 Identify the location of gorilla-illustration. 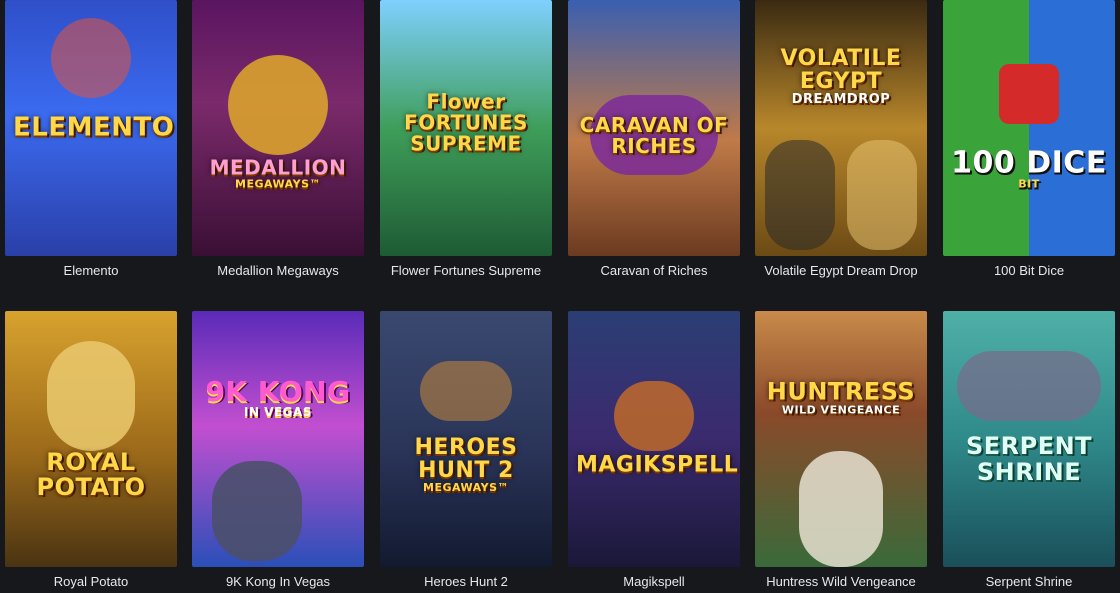
(257, 511).